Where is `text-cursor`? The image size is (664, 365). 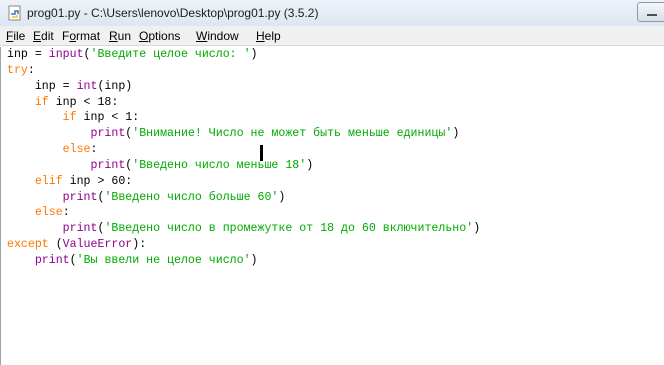 text-cursor is located at coordinates (261, 153).